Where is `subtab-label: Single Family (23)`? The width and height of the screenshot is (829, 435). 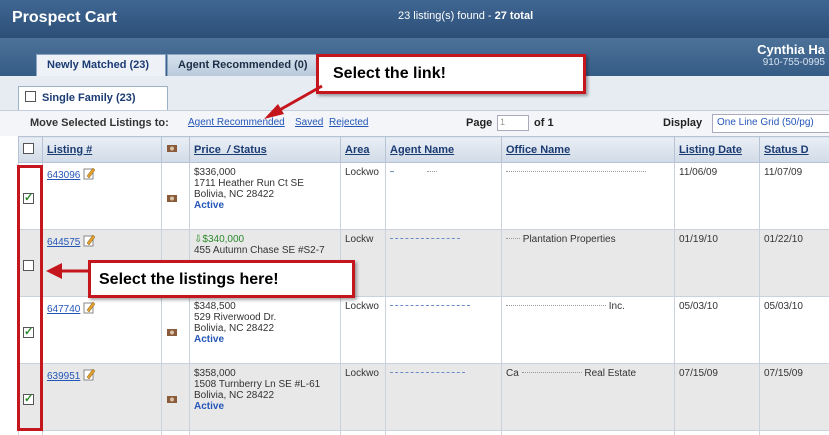
subtab-label: Single Family (23) is located at coordinates (89, 98).